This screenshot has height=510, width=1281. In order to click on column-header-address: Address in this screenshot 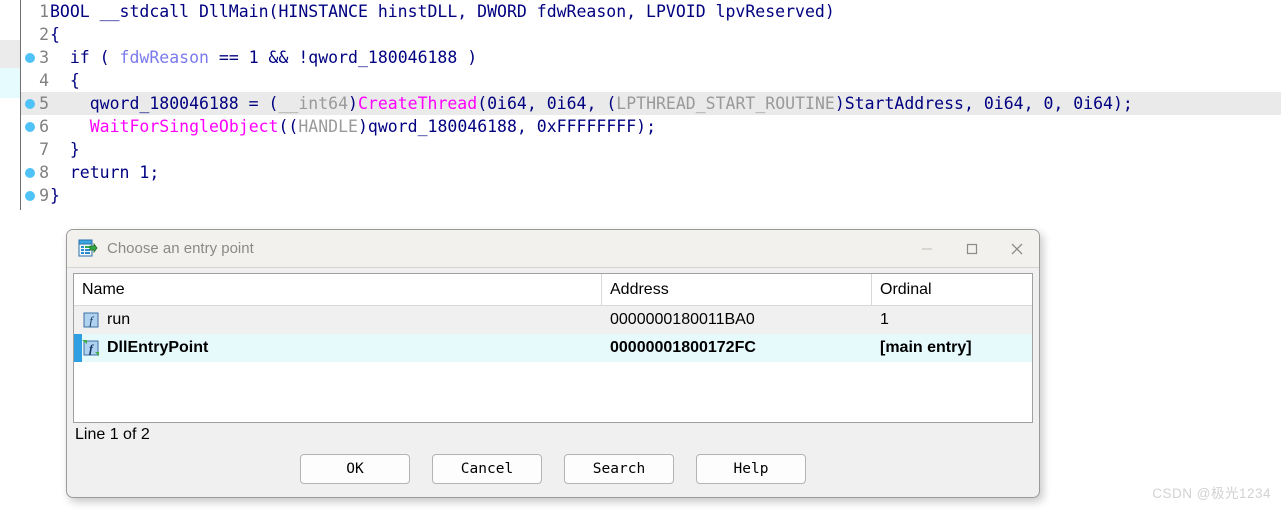, I will do `click(737, 289)`.